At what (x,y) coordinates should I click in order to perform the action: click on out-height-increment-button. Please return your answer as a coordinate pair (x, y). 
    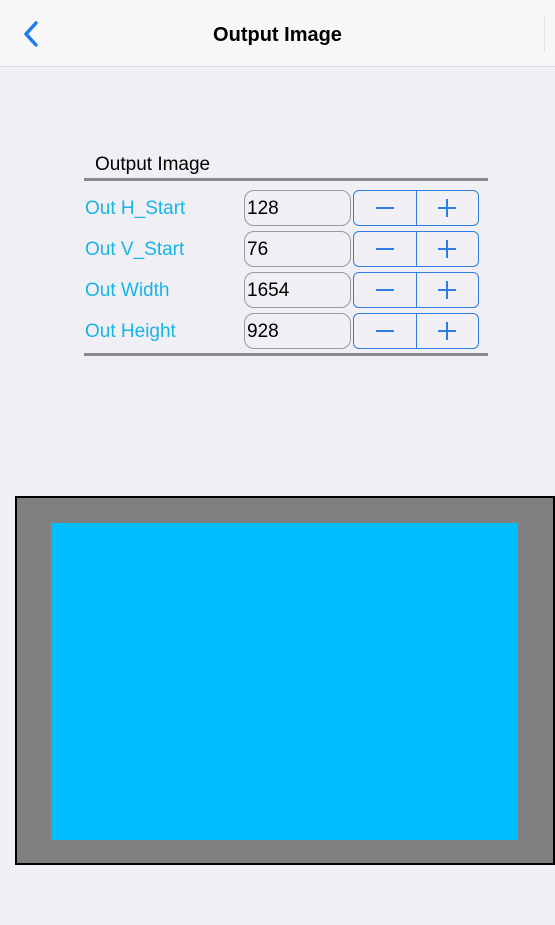
    Looking at the image, I should click on (447, 331).